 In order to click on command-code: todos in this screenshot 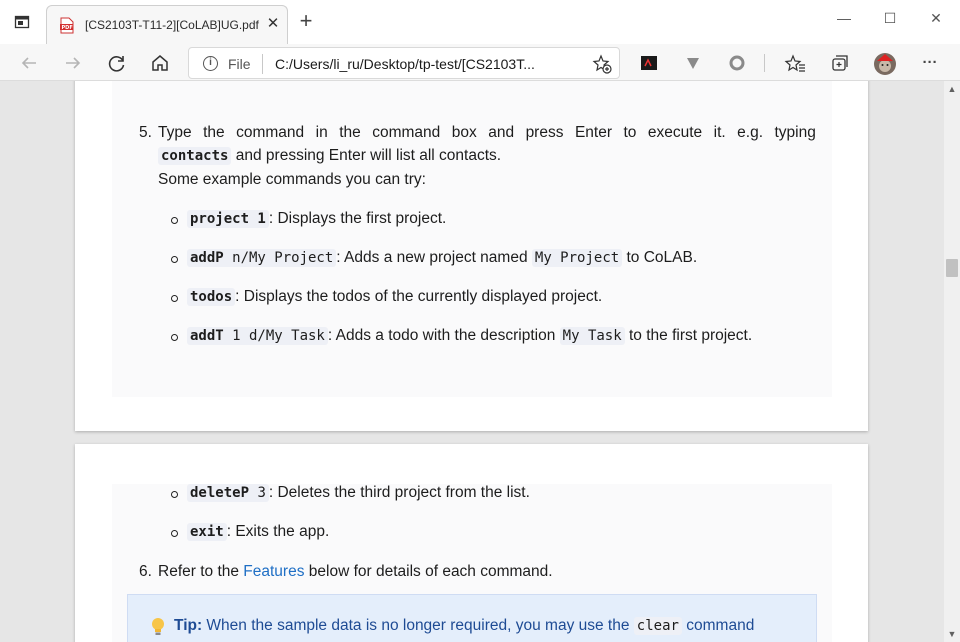, I will do `click(211, 297)`.